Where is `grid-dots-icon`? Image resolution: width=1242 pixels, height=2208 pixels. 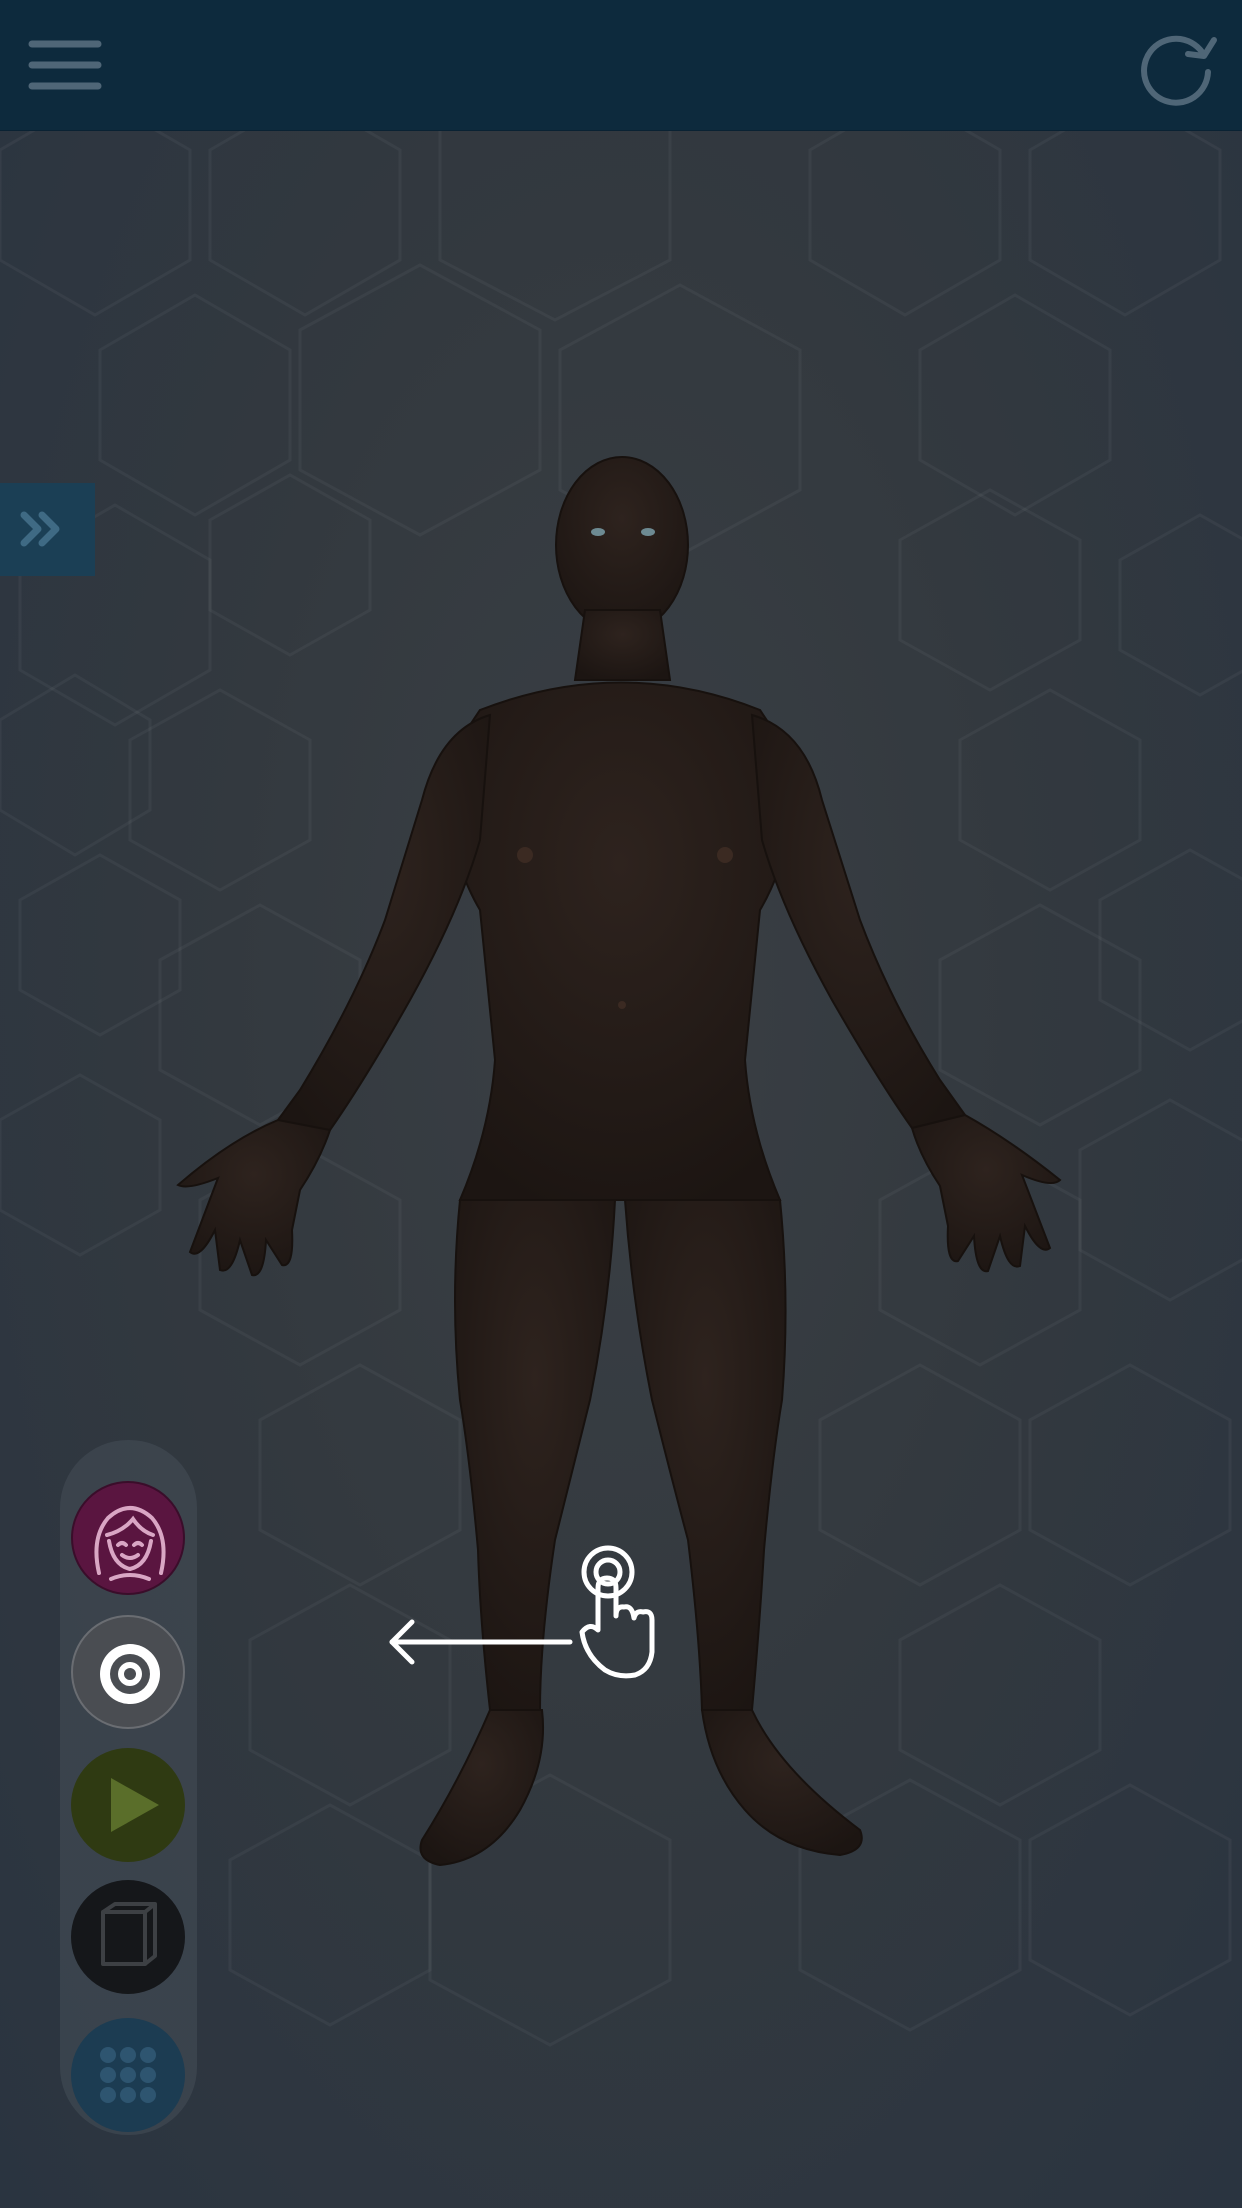 grid-dots-icon is located at coordinates (128, 2075).